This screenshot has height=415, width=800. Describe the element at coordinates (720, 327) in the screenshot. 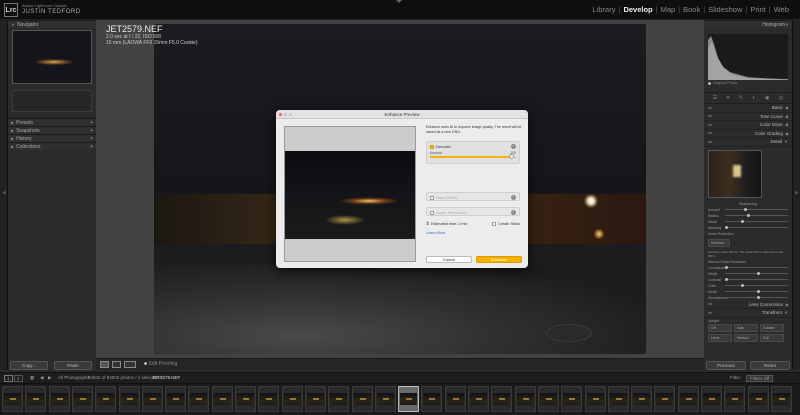

I see `upright-off-button: Off` at that location.